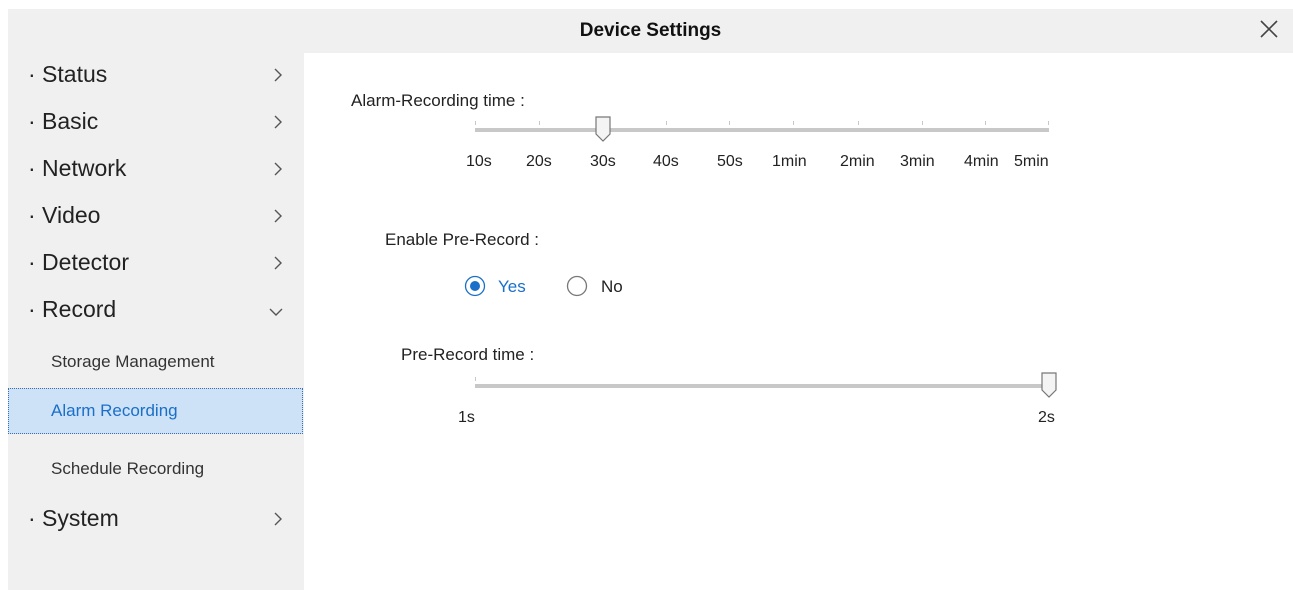  Describe the element at coordinates (1046, 417) in the screenshot. I see `tick-label: 2s` at that location.